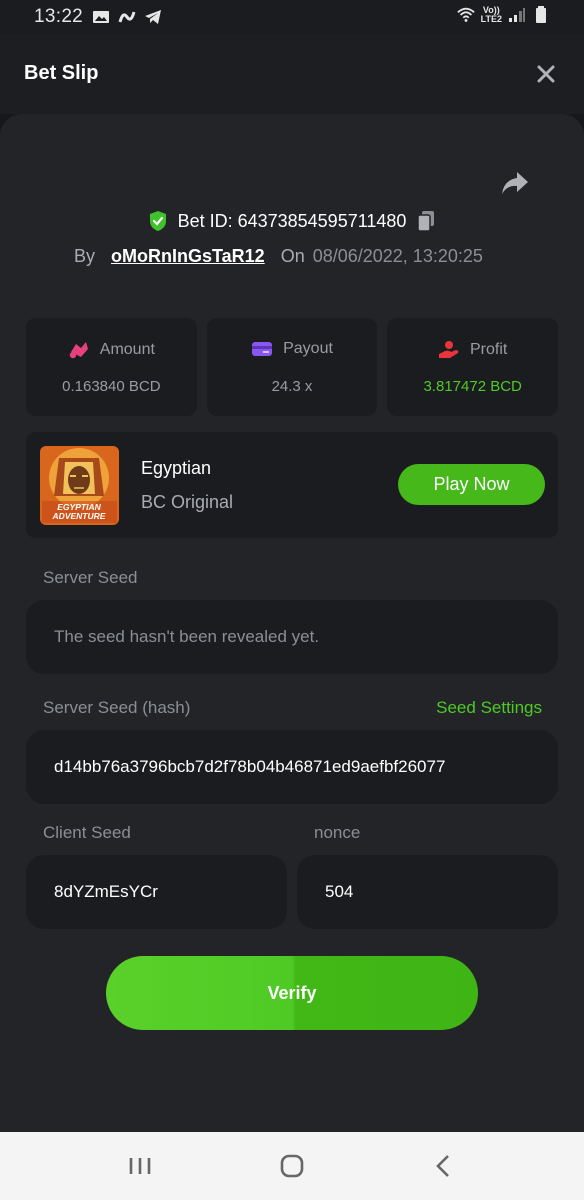  I want to click on app-icon, so click(127, 17).